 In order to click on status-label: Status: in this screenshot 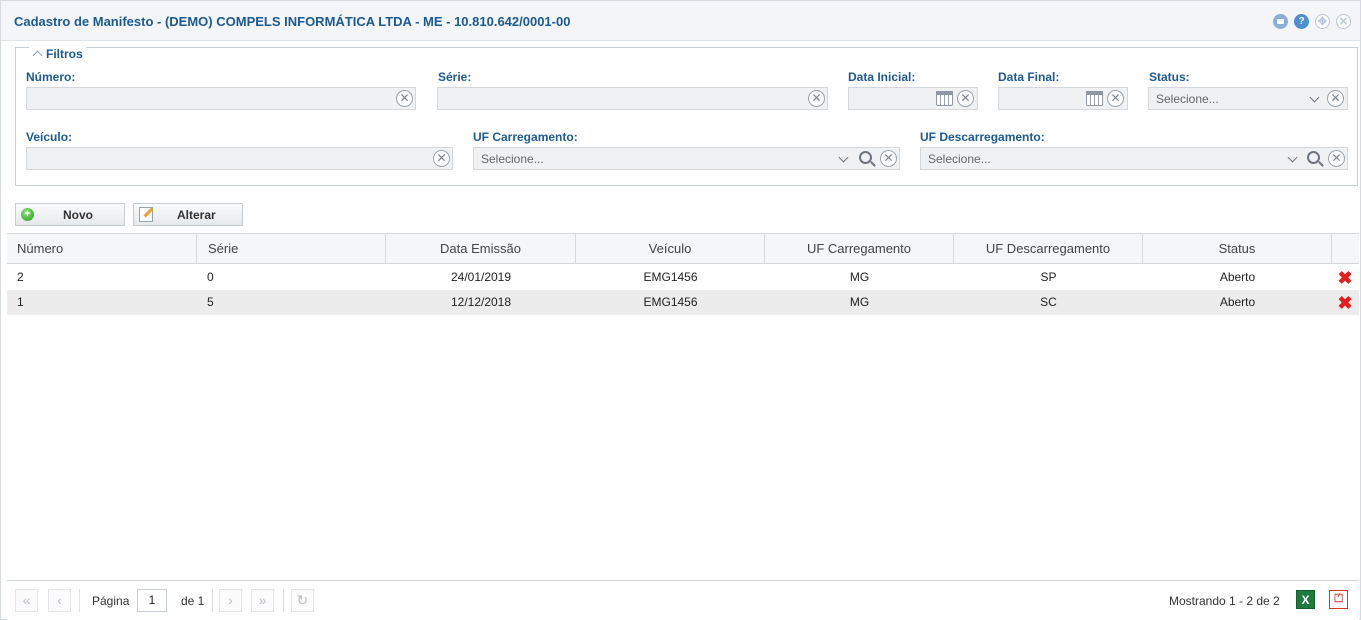, I will do `click(1169, 77)`.